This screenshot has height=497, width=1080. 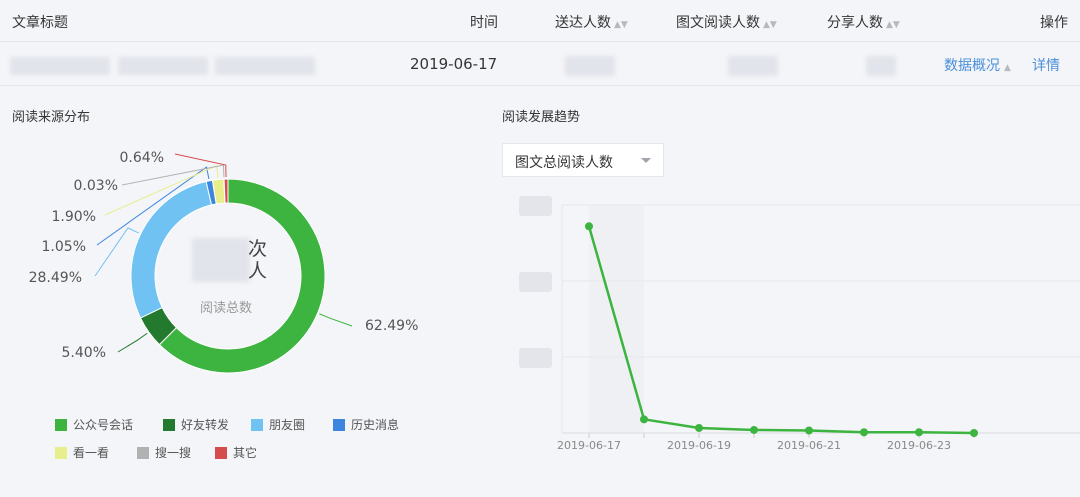 I want to click on detail-link: 详情, so click(x=1046, y=65).